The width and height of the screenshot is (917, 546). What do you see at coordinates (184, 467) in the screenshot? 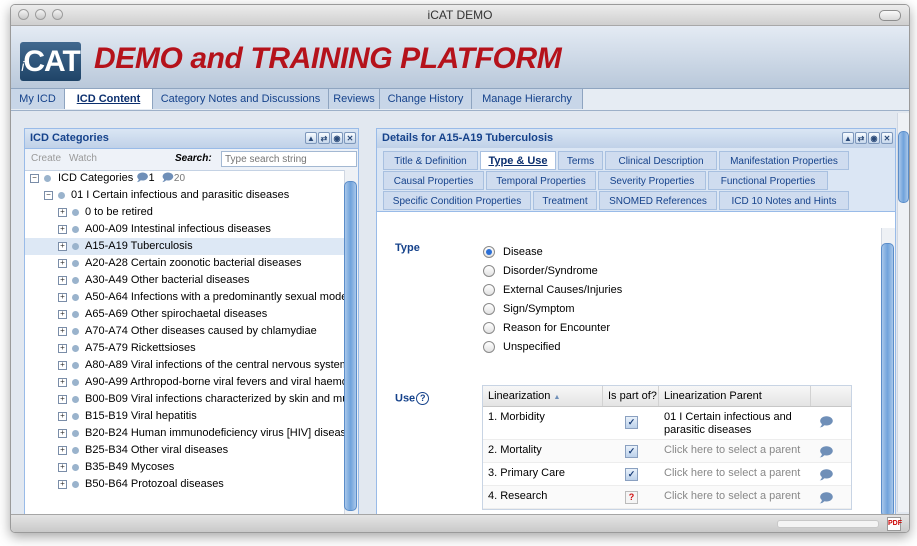
I see `tree-item: + B35-B49 Mycoses` at bounding box center [184, 467].